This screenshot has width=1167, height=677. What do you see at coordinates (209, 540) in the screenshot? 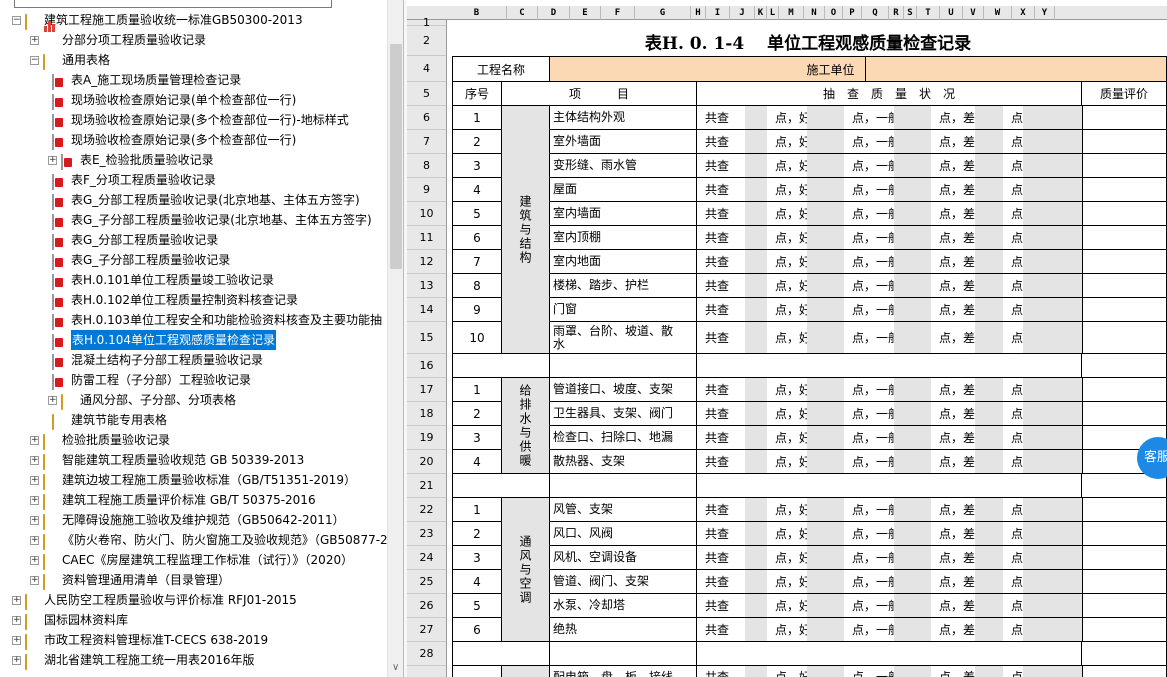
I see `tree-item: + 《防火卷帘、防火门、防火窗施工及验收规范》（GB50877-2` at bounding box center [209, 540].